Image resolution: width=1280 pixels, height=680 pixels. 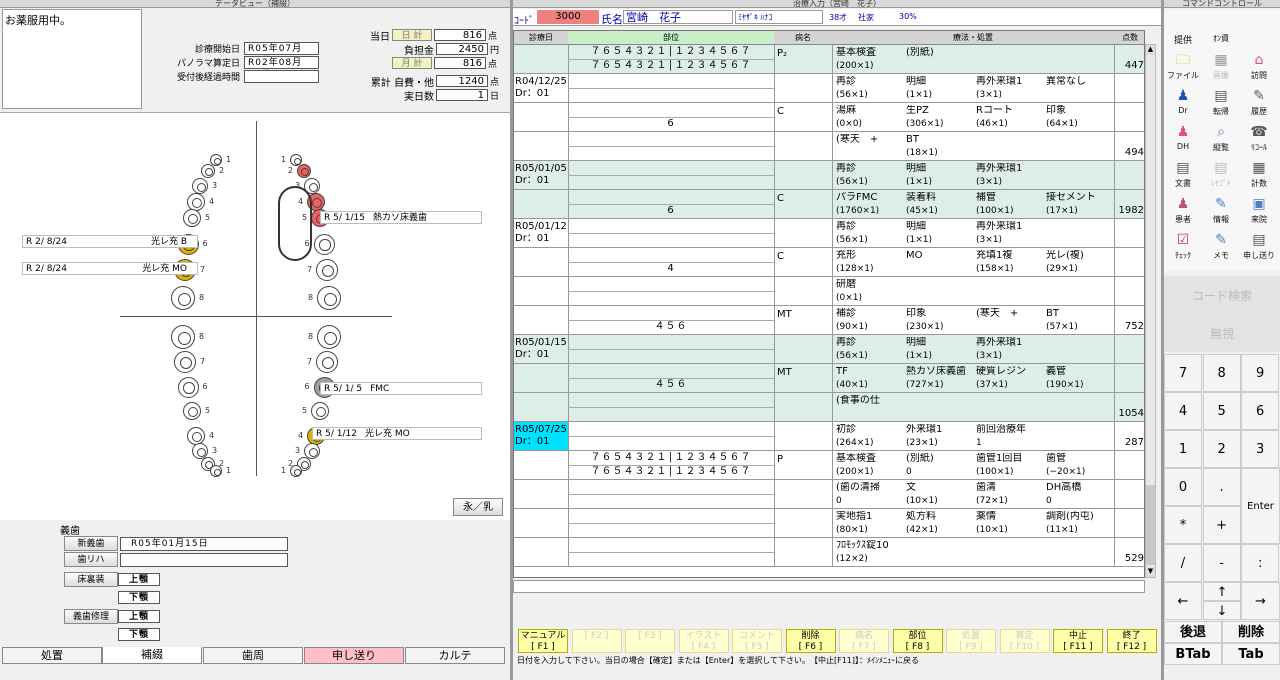 I want to click on table-row: 6 C 湯麻 (0×0) 生PZ (306×1) Rコート (46×1) 印象 (64×1), so click(x=829, y=117).